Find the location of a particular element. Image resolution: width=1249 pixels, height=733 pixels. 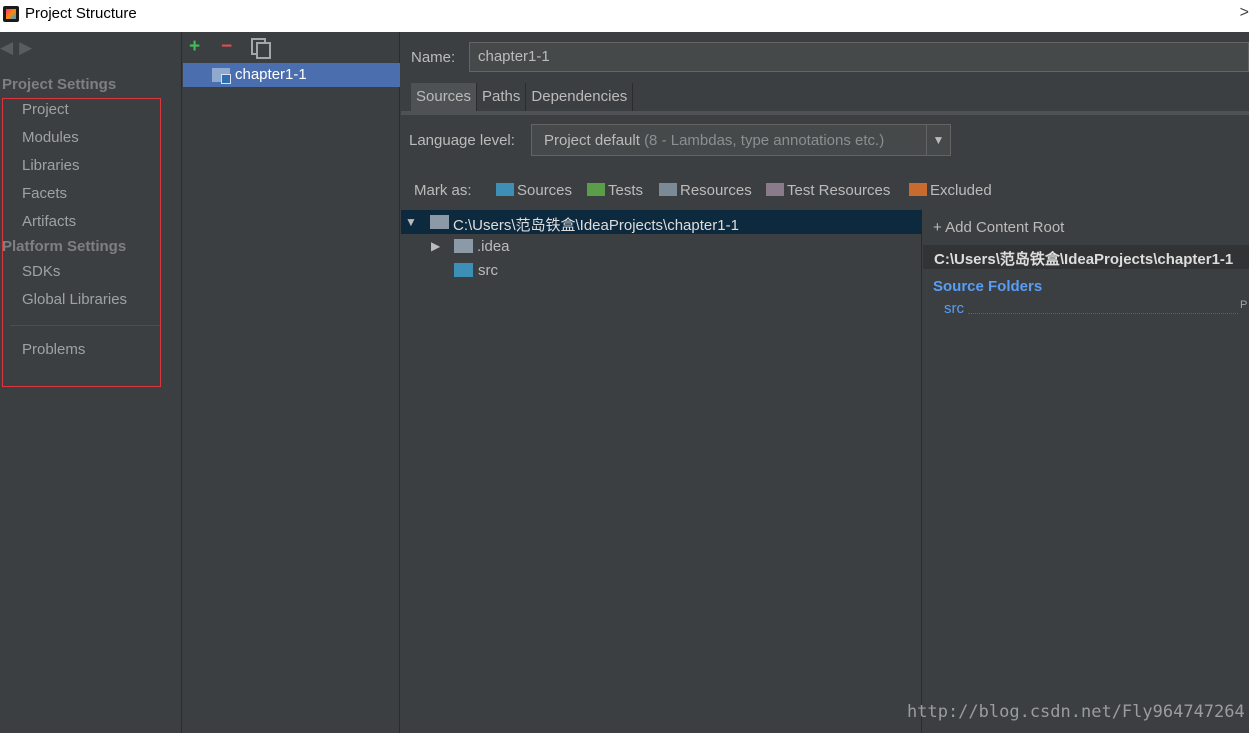

highlight-annotation-box is located at coordinates (81, 242).